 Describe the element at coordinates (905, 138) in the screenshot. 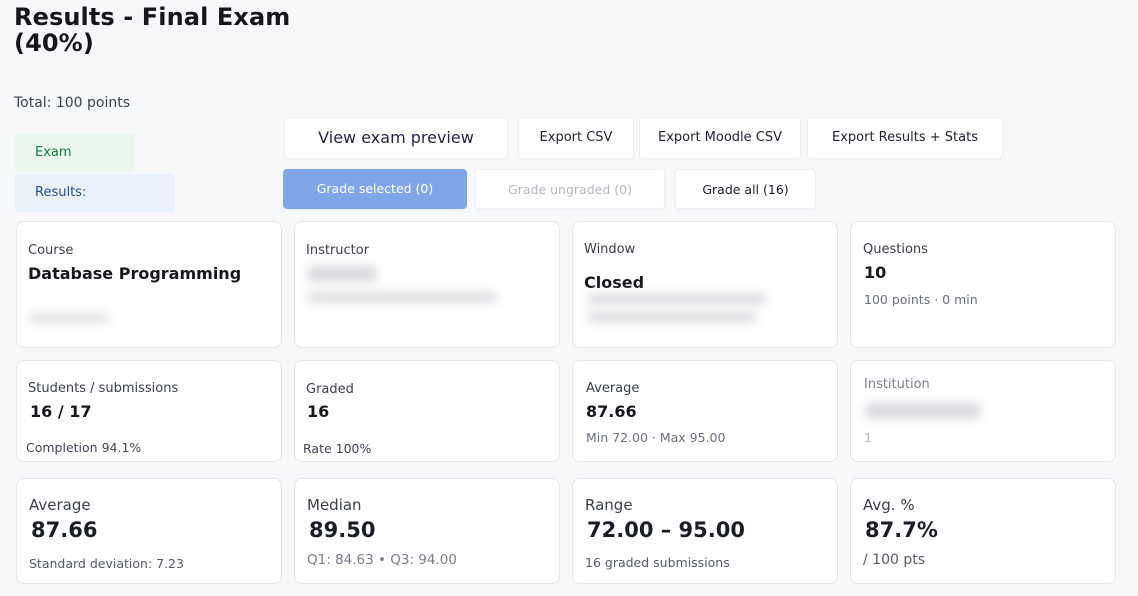

I see `export-results-stats-button: Export Results + Stats` at that location.